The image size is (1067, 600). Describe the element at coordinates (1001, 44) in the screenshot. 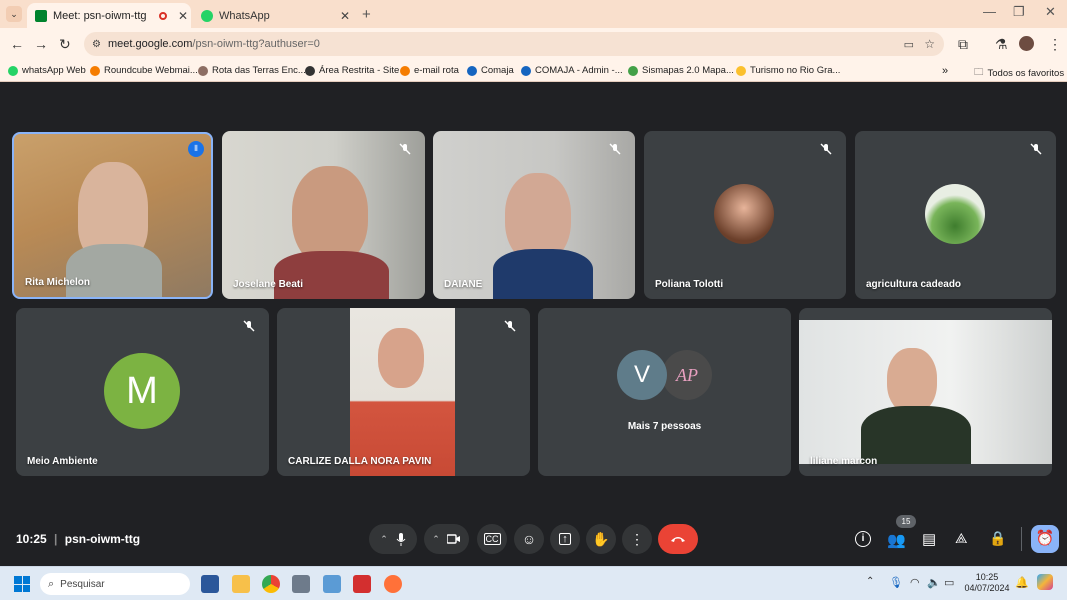

I see `labs-icon: ⚗` at that location.